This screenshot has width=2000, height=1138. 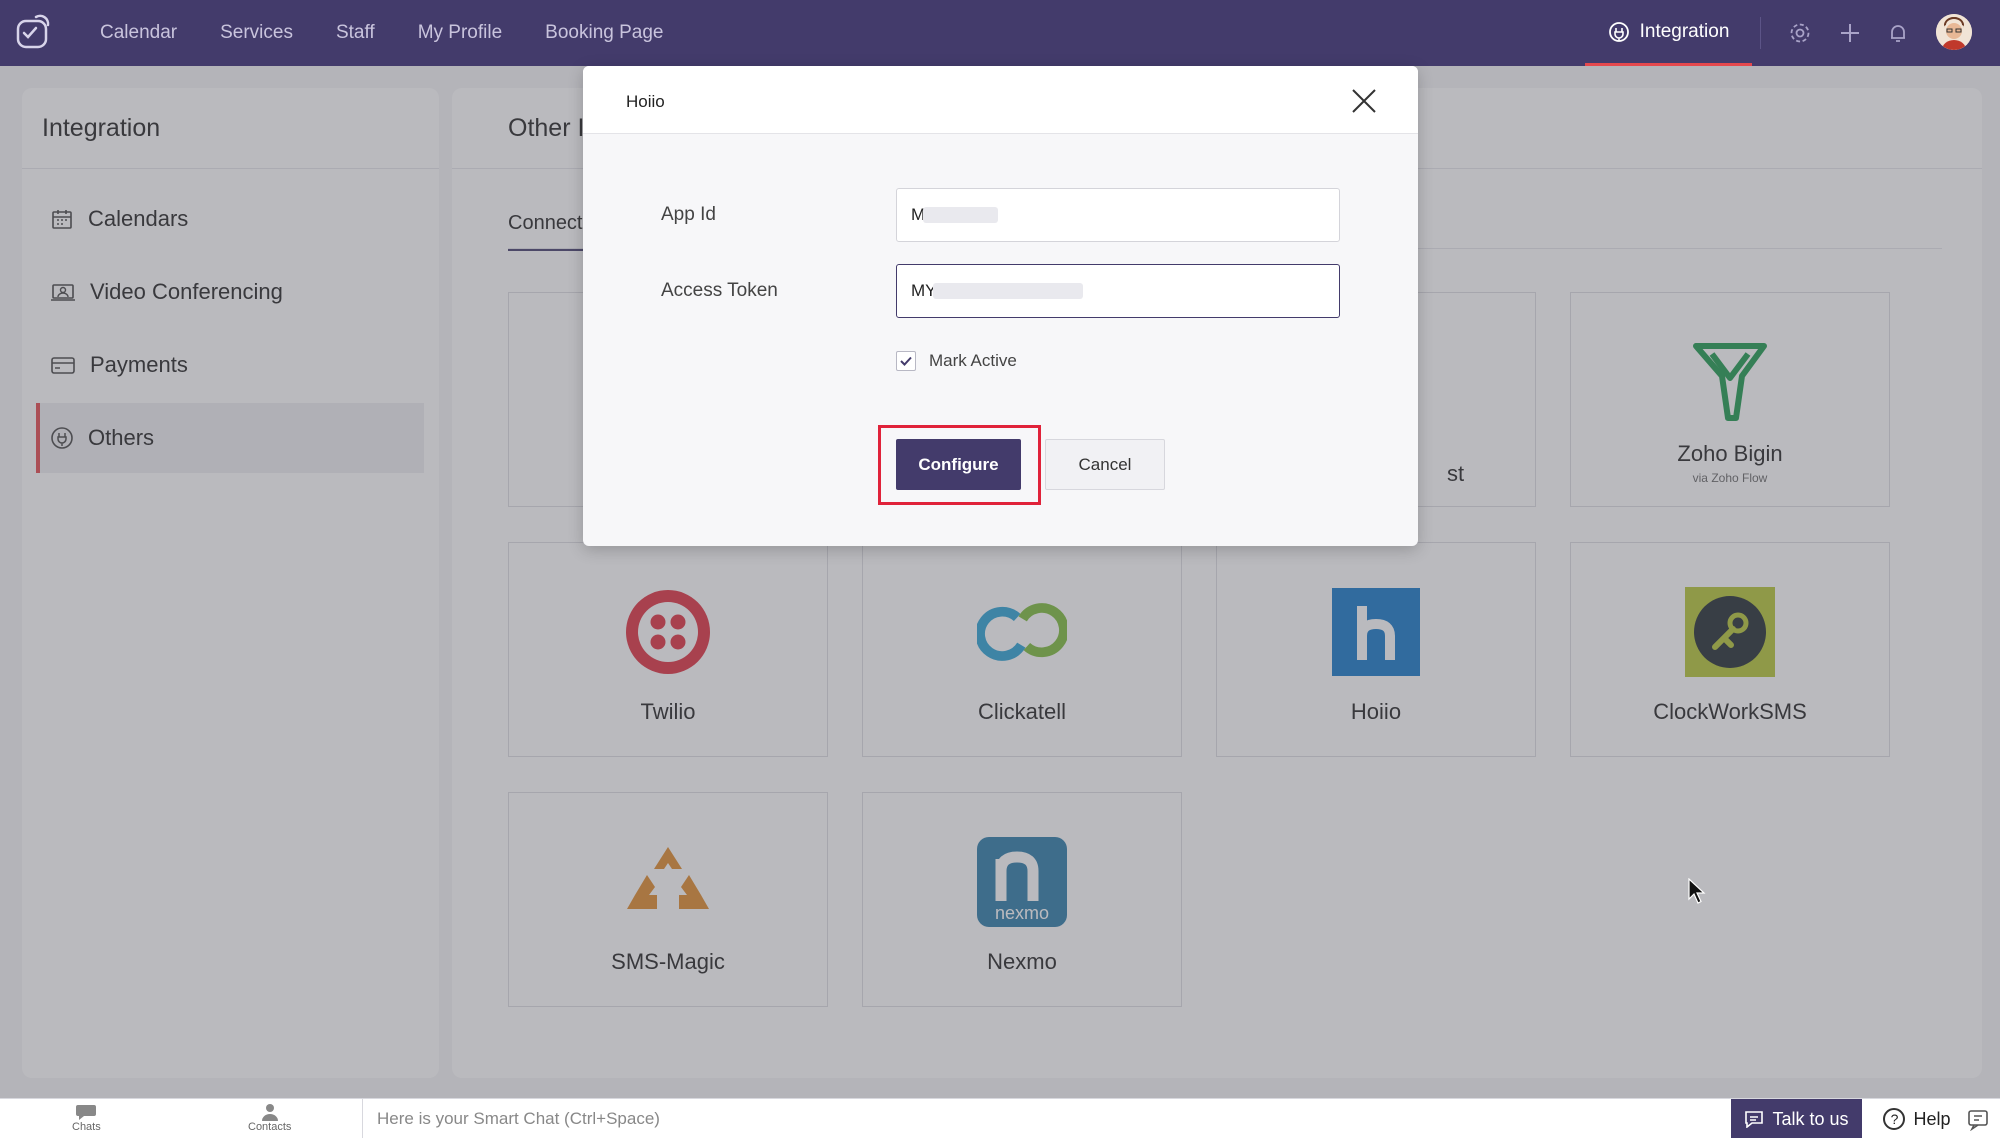 What do you see at coordinates (1850, 33) in the screenshot?
I see `add-plus-icon` at bounding box center [1850, 33].